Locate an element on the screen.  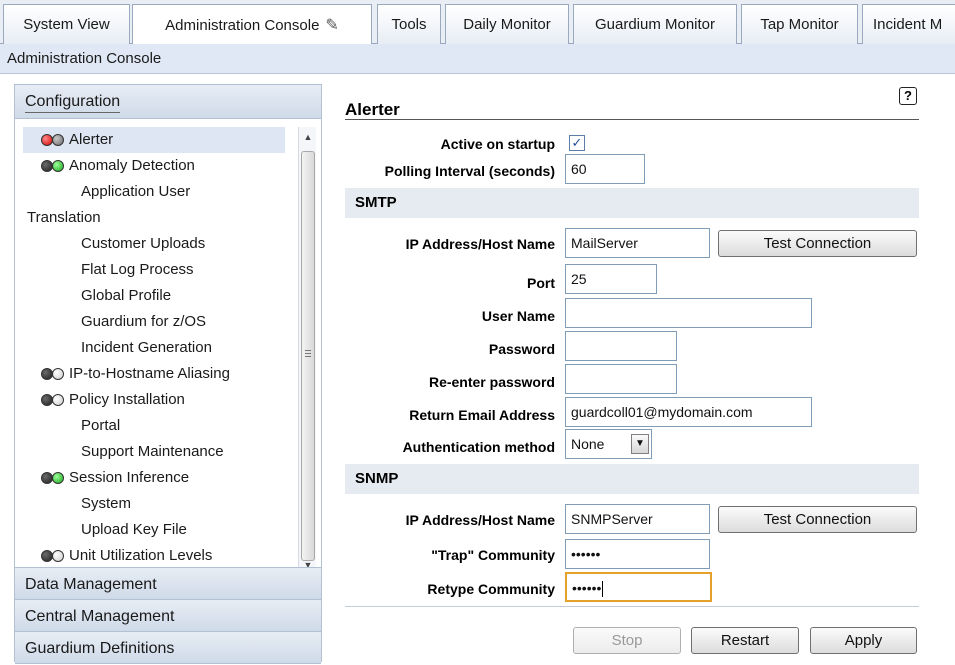
smtp-host-label: IP Address/Host Name is located at coordinates (480, 244).